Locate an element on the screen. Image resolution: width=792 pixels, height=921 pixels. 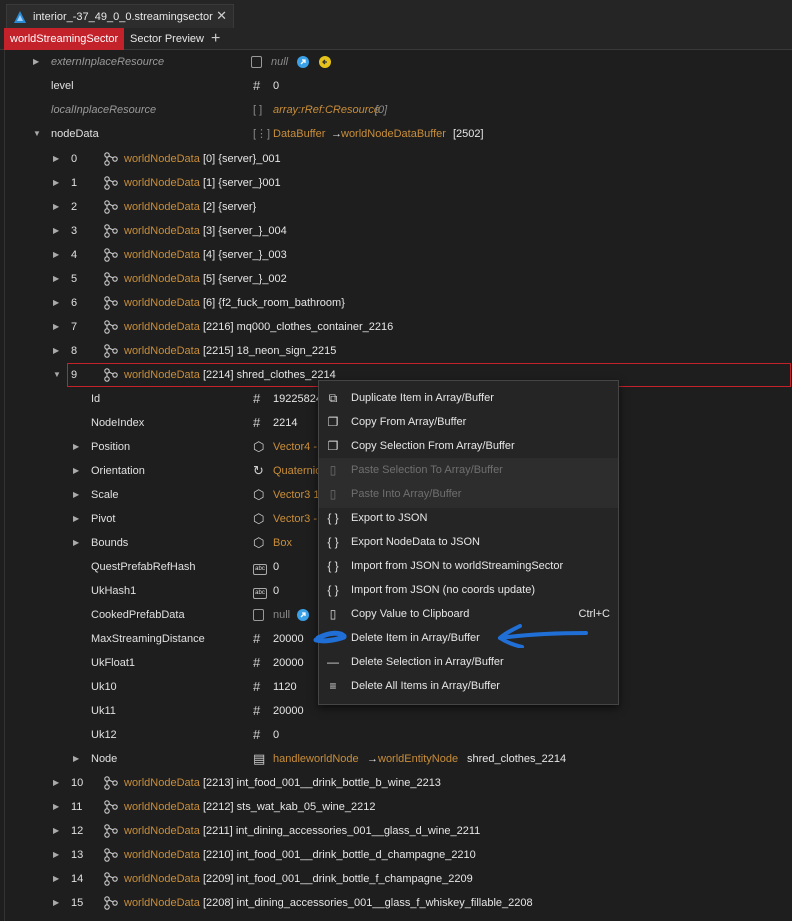
context-menu-item: ▯ Paste Into Array/Buffer is located at coordinates (468, 494).